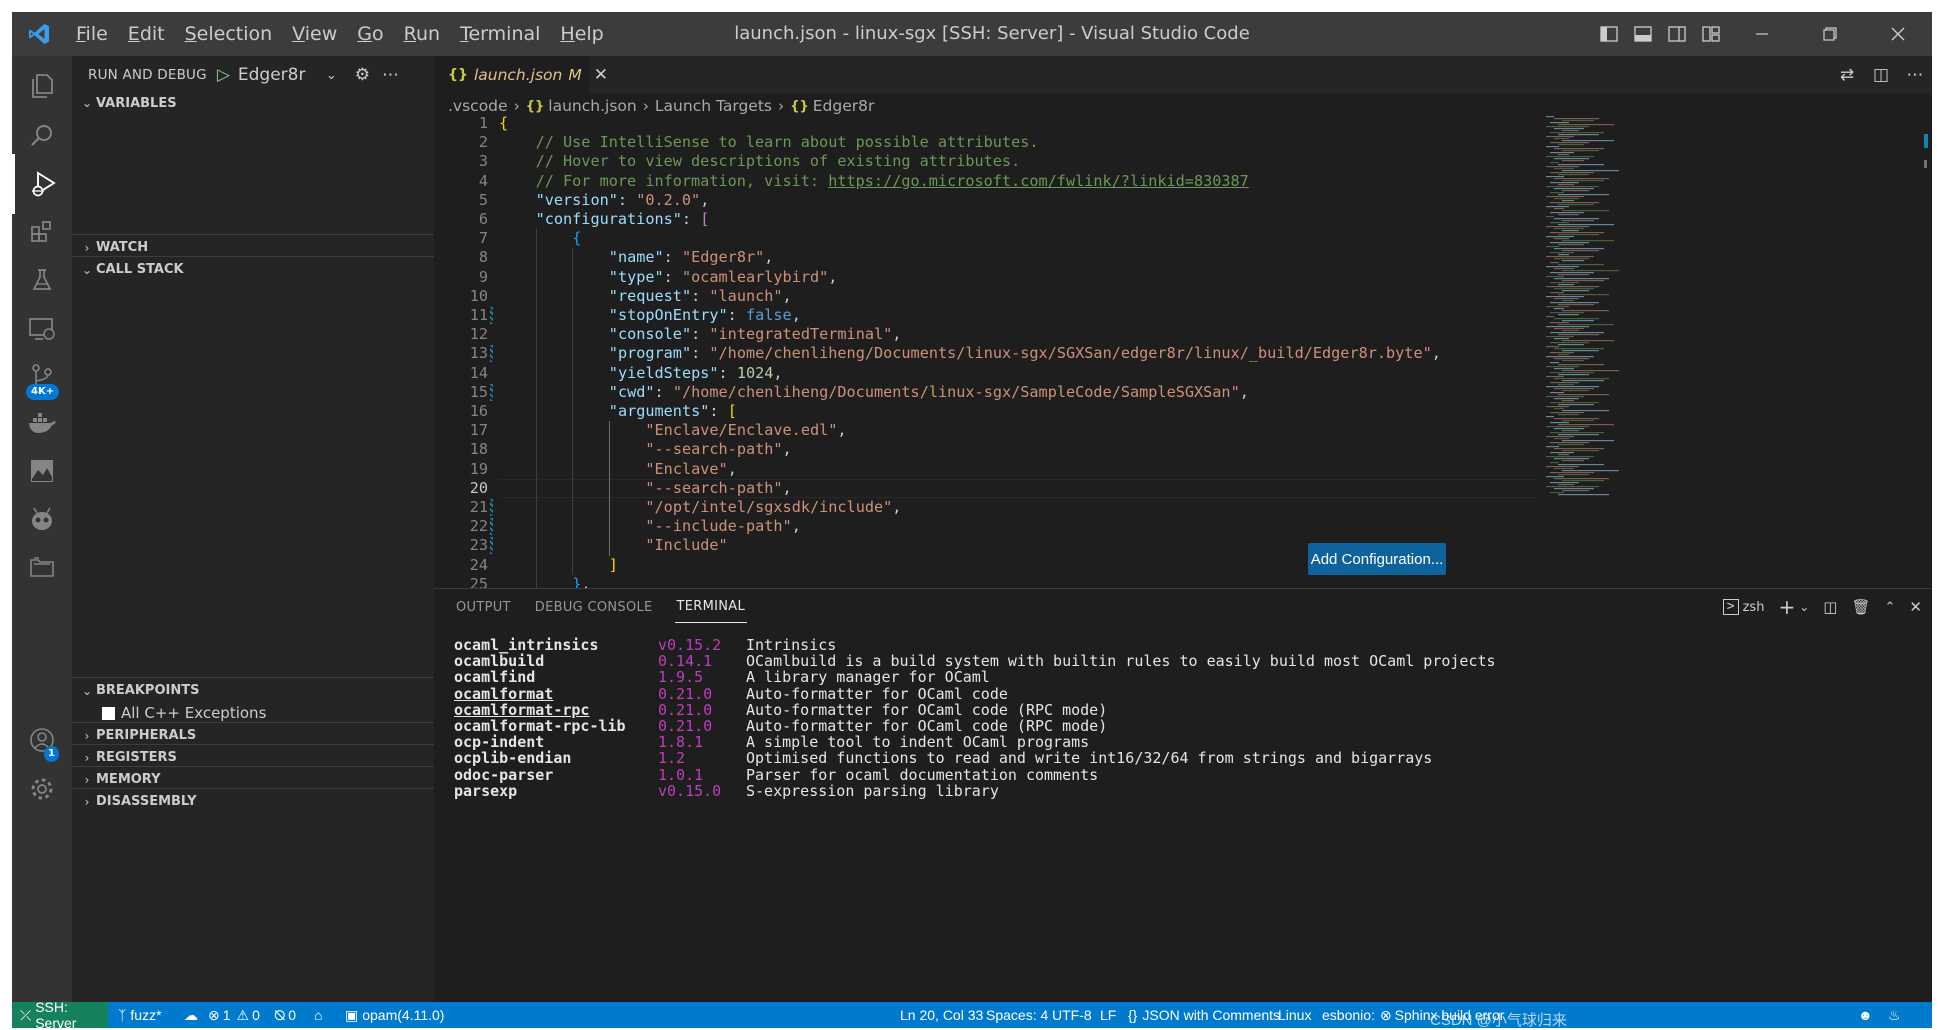 Image resolution: width=1942 pixels, height=1030 pixels. Describe the element at coordinates (503, 693) in the screenshot. I see `package-name: ocamlformat` at that location.